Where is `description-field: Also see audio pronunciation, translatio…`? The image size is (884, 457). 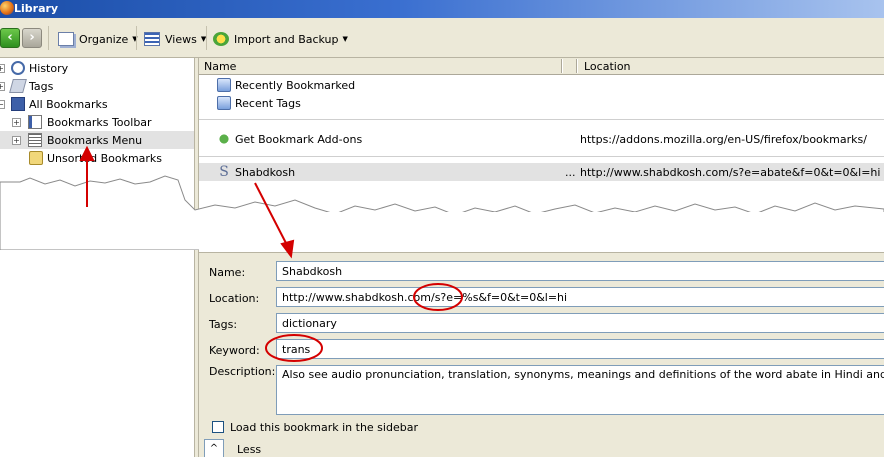
description-field: Also see audio pronunciation, translatio… is located at coordinates (580, 390).